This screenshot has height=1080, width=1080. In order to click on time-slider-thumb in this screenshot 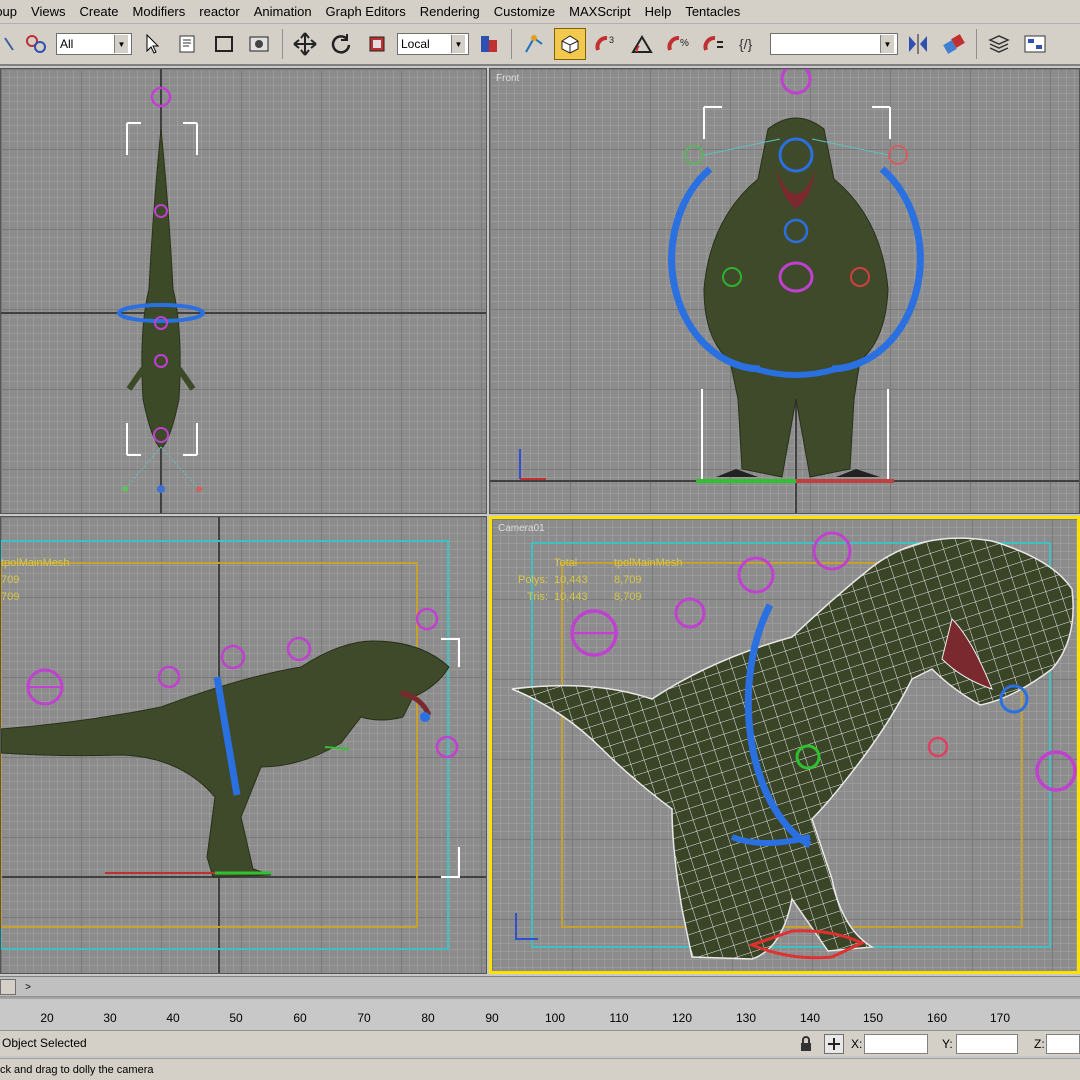, I will do `click(8, 987)`.